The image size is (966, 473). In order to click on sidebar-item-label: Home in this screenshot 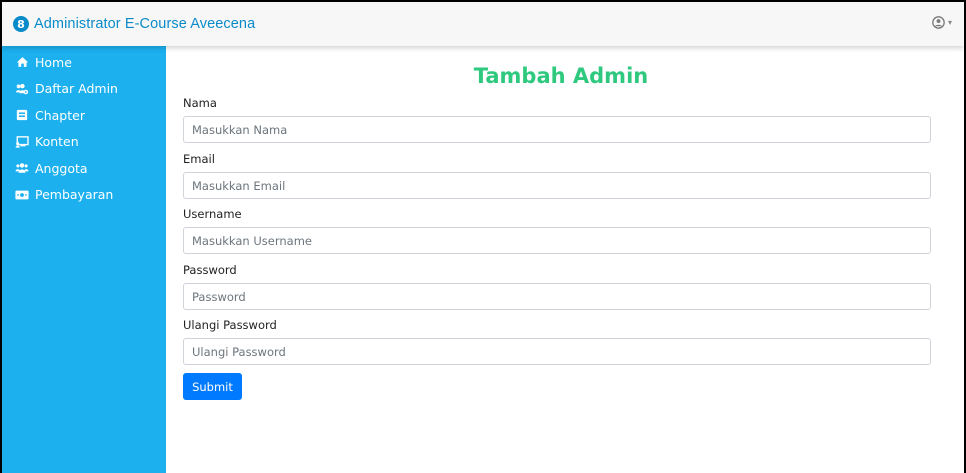, I will do `click(53, 62)`.